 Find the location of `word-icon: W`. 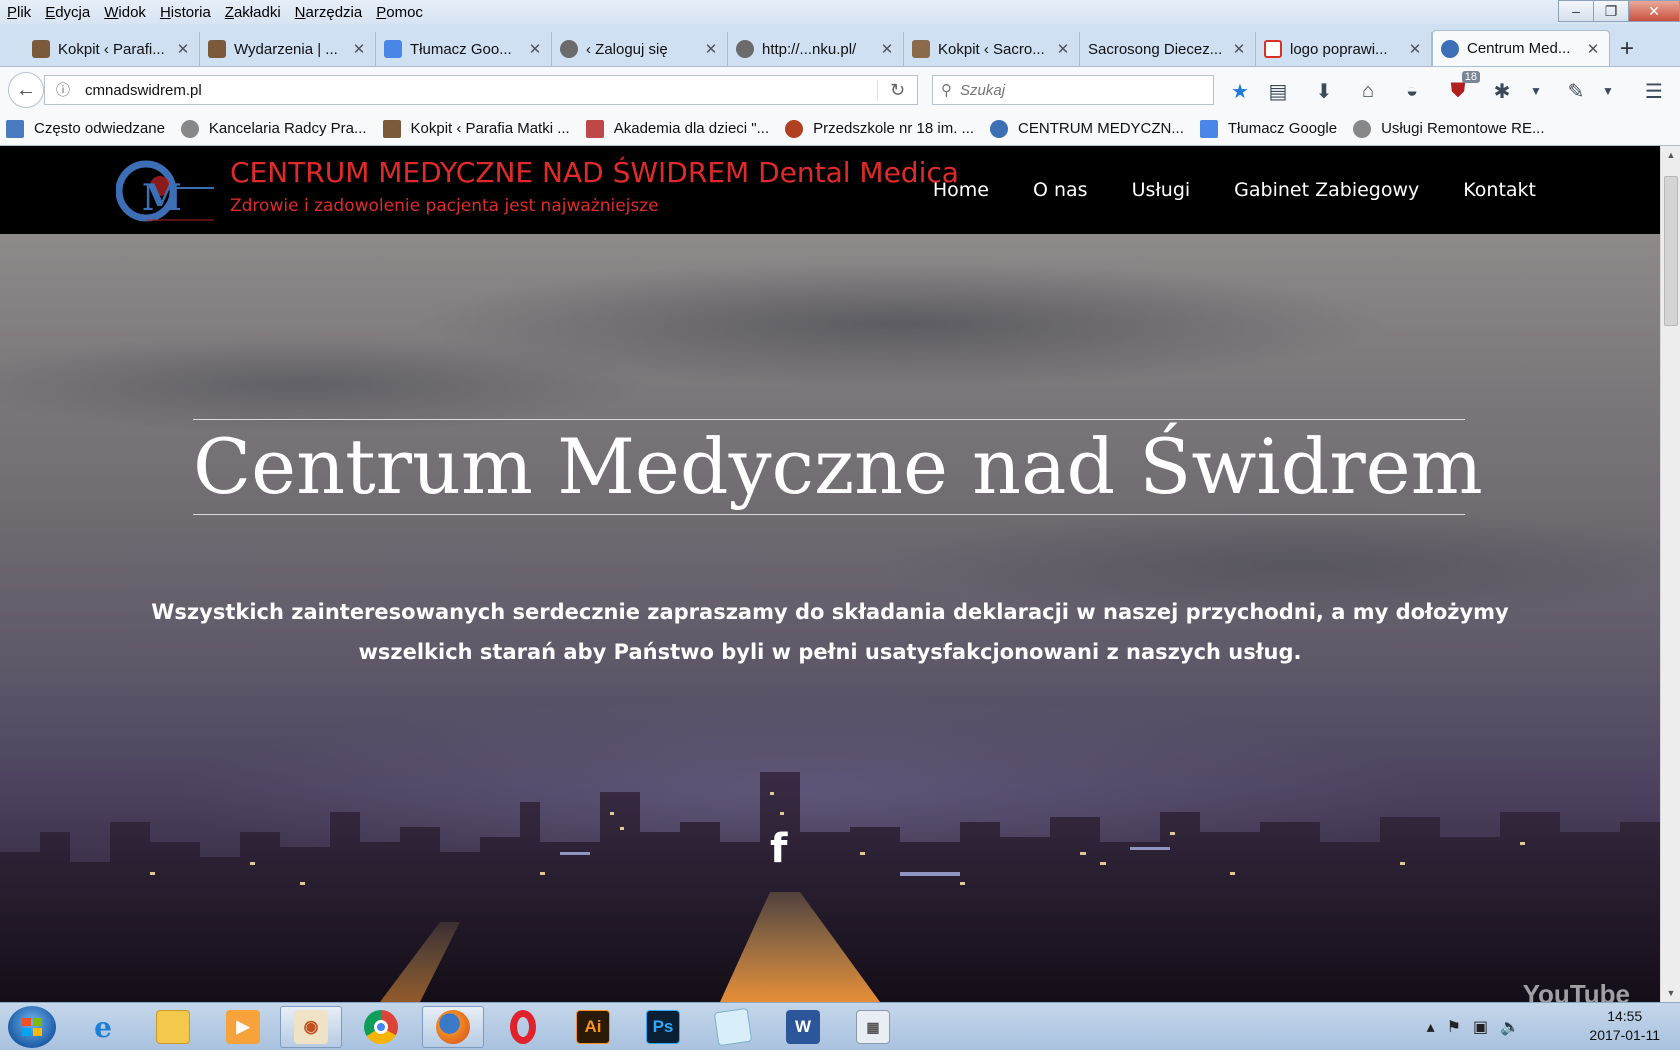

word-icon: W is located at coordinates (803, 1027).